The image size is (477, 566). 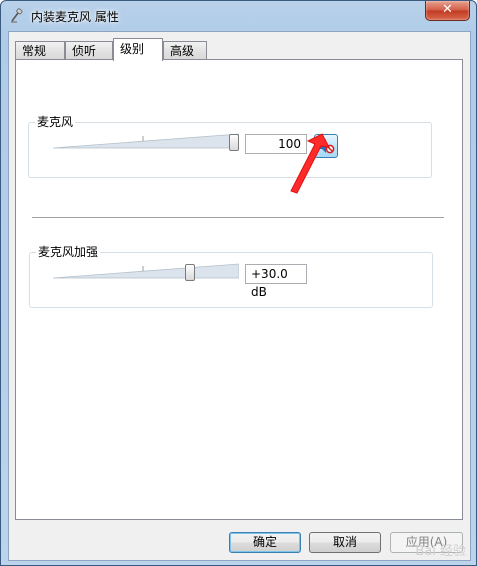 What do you see at coordinates (17, 15) in the screenshot?
I see `microphone-icon` at bounding box center [17, 15].